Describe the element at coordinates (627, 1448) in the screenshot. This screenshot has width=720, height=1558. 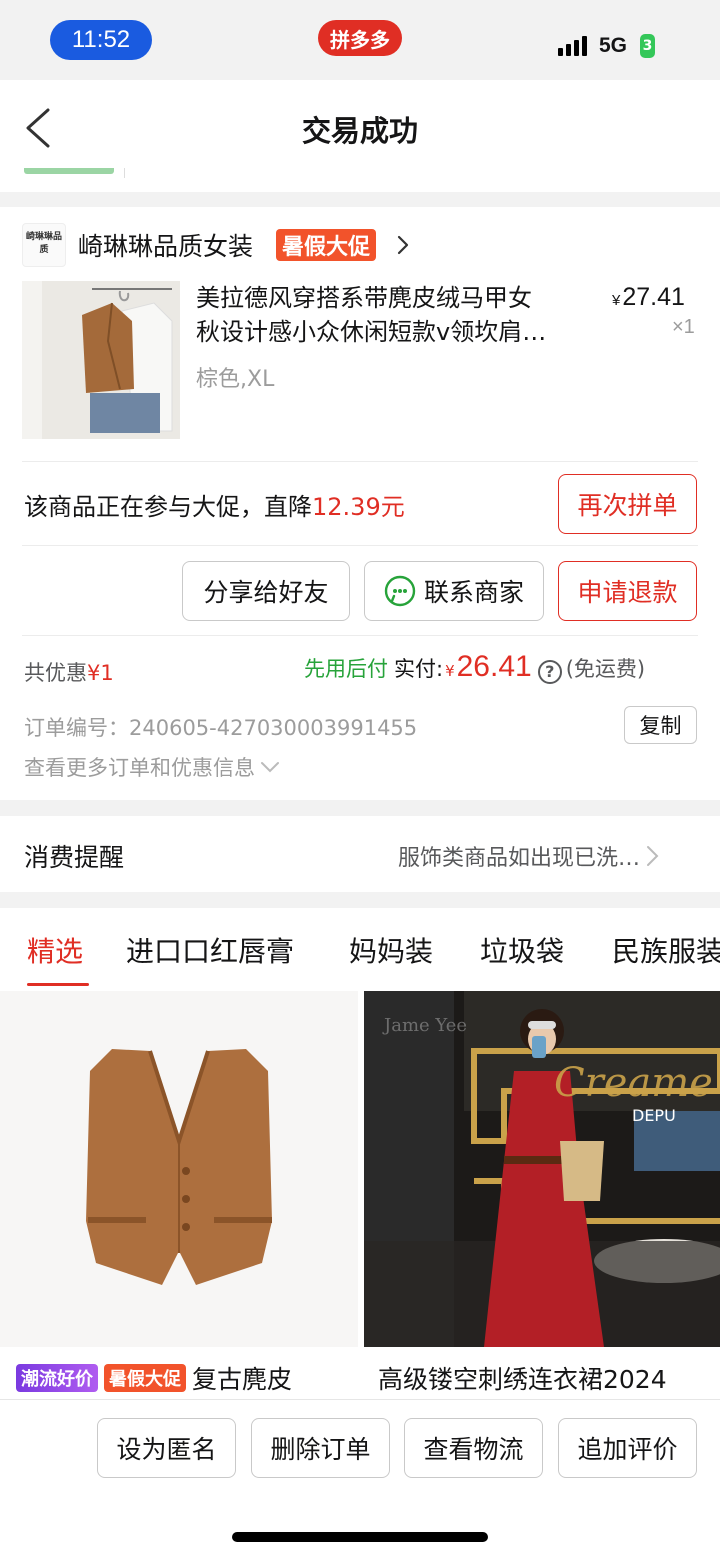
I see `add-review-button: 追加评价` at that location.